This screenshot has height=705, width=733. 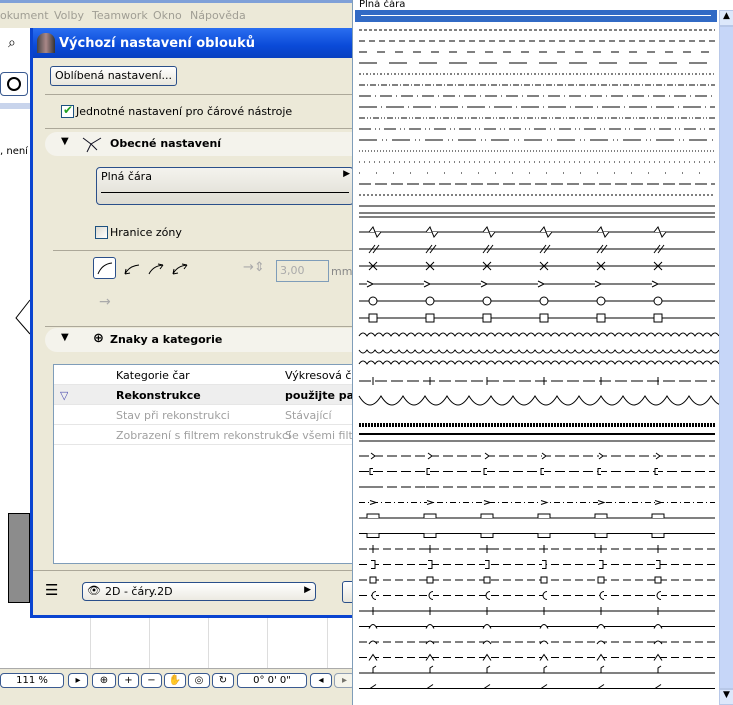 What do you see at coordinates (208, 643) in the screenshot?
I see `grid-line` at bounding box center [208, 643].